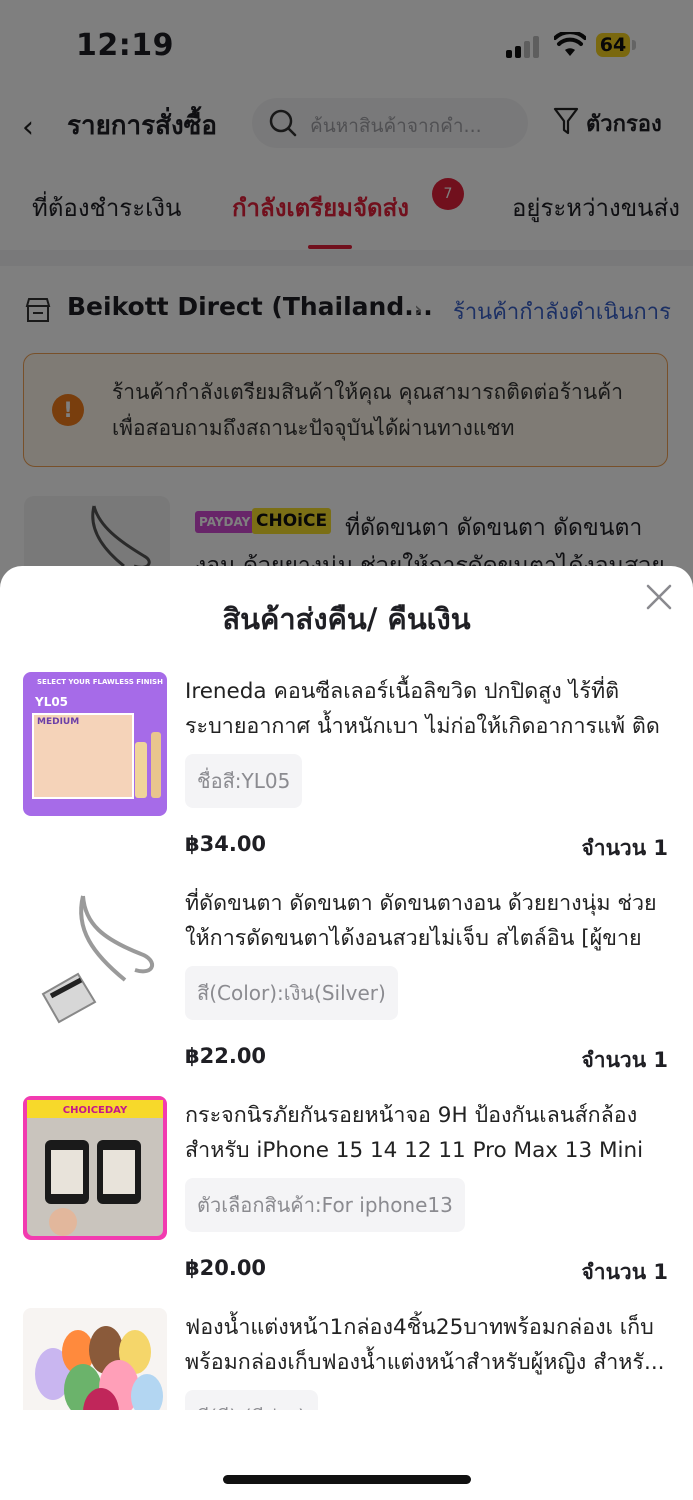 The image size is (693, 1500). I want to click on product-variant: ตัวเลือกสินค้า:For iphone13, so click(325, 1205).